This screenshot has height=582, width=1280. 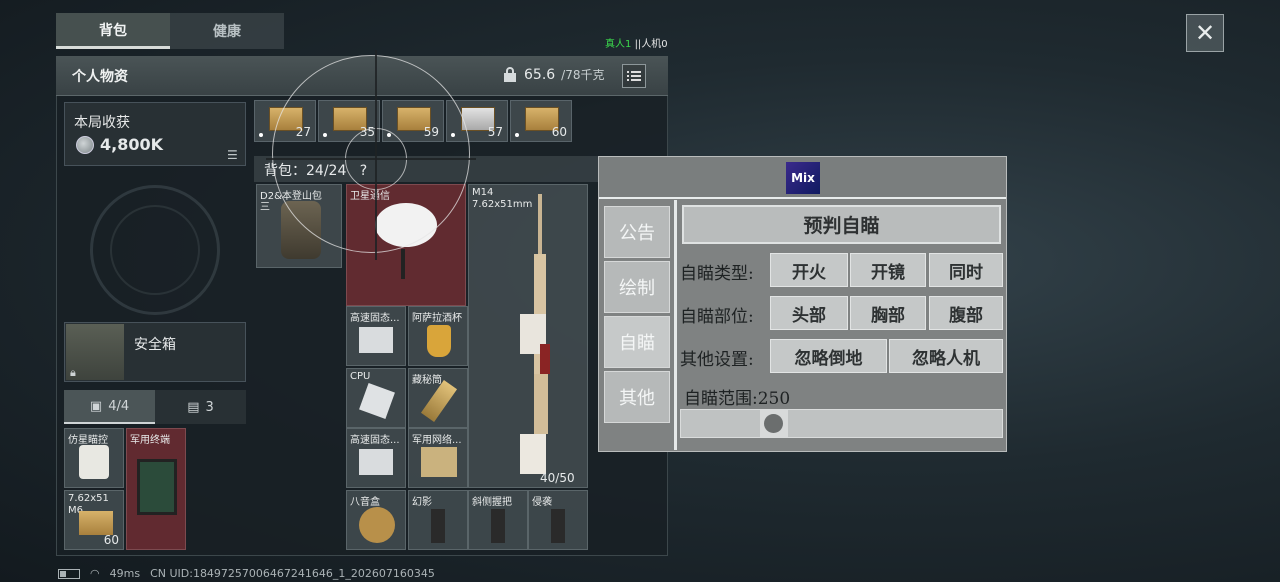 What do you see at coordinates (888, 270) in the screenshot?
I see `aim-type-scope: 开镜` at bounding box center [888, 270].